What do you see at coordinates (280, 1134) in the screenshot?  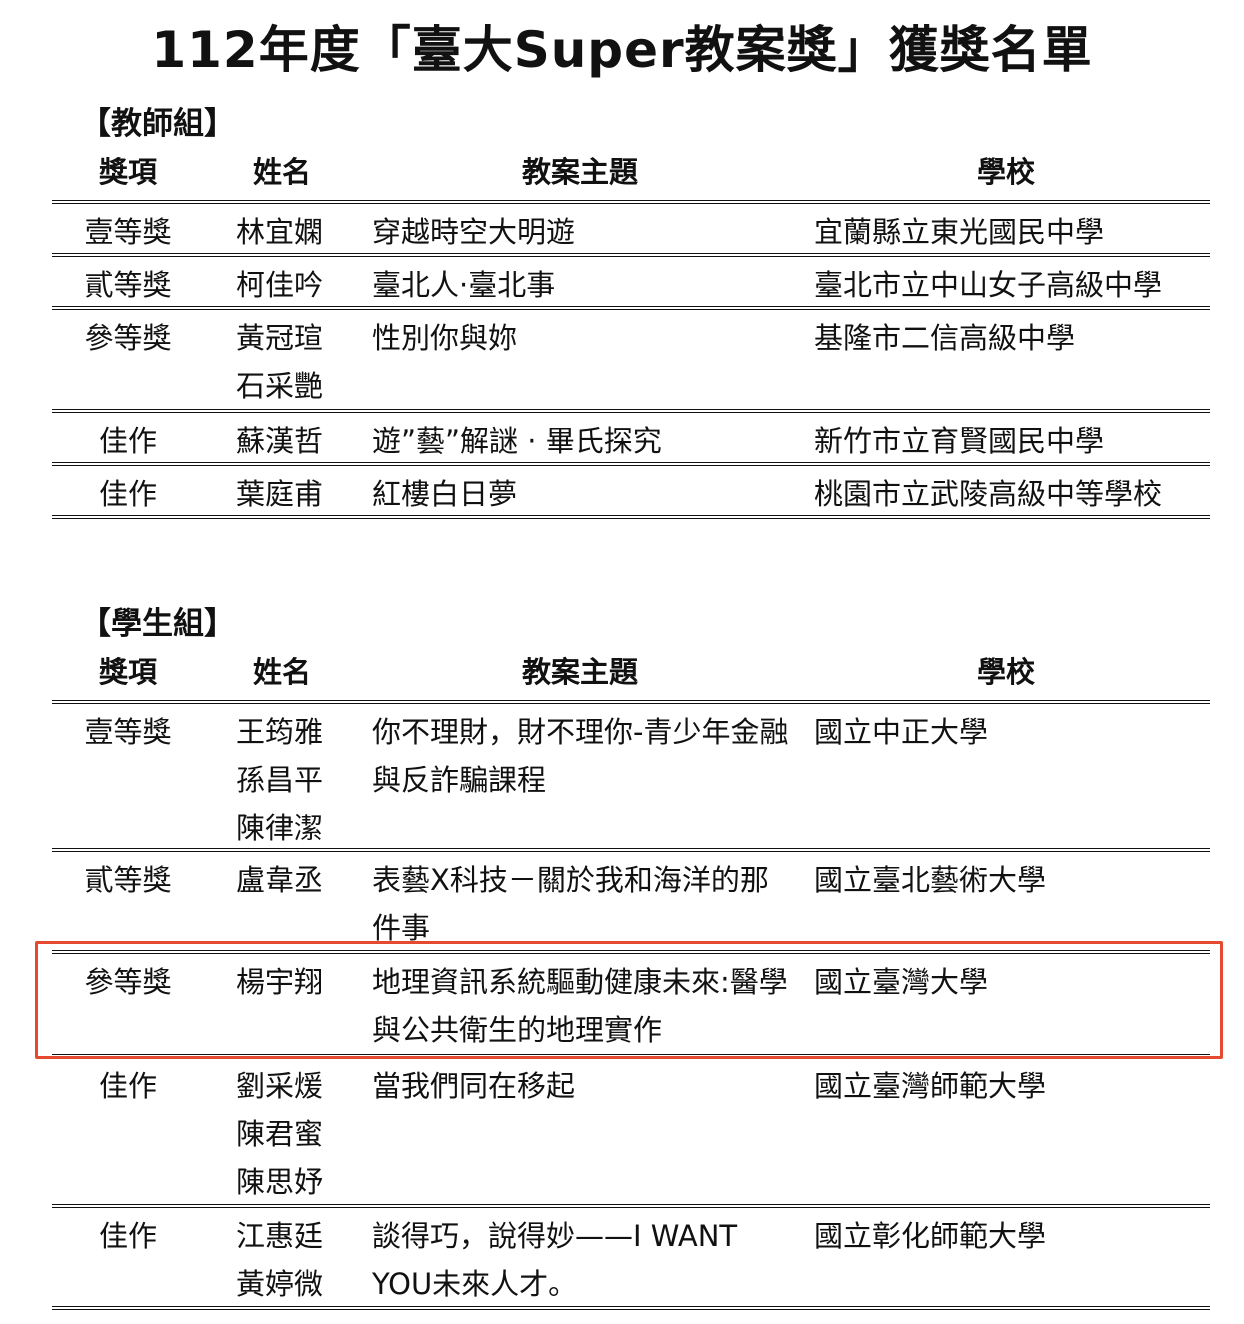 I see `name-text: 陳君蜜` at bounding box center [280, 1134].